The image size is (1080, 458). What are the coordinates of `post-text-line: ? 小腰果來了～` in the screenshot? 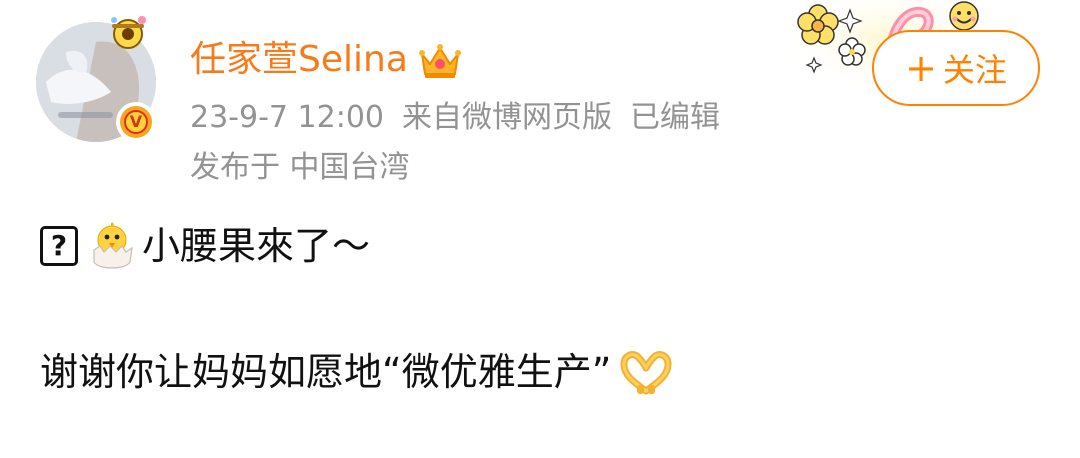 It's located at (205, 246).